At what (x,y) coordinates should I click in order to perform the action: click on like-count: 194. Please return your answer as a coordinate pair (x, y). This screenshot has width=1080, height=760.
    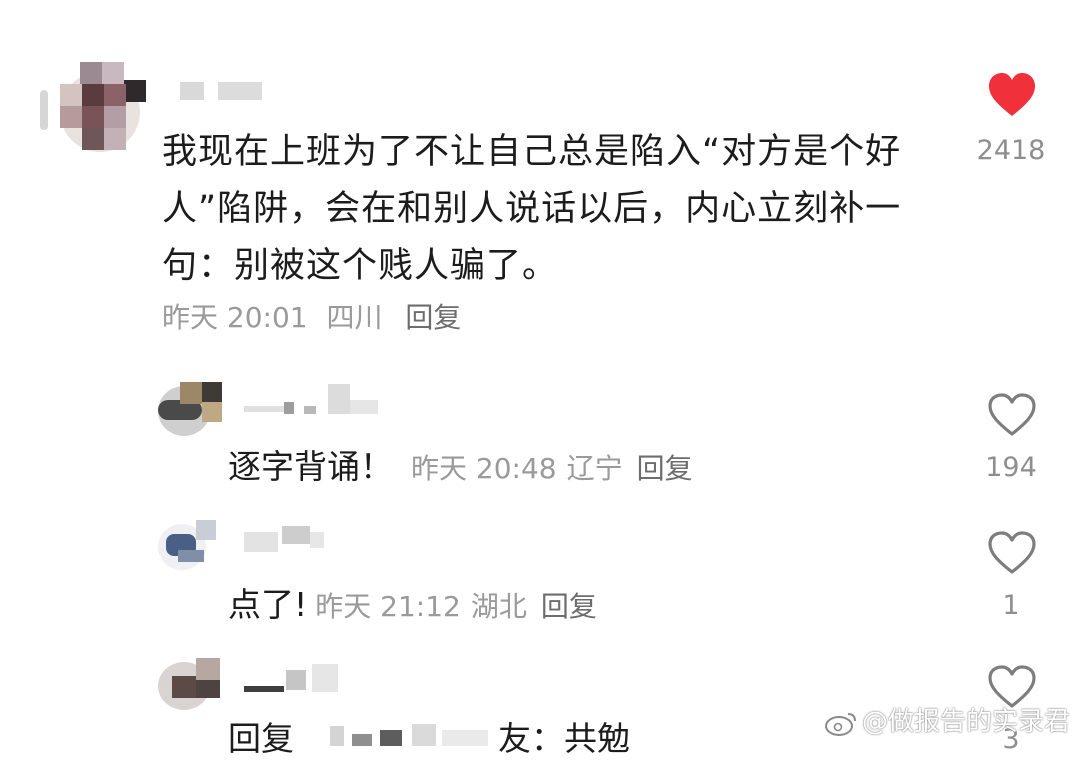
    Looking at the image, I should click on (1011, 467).